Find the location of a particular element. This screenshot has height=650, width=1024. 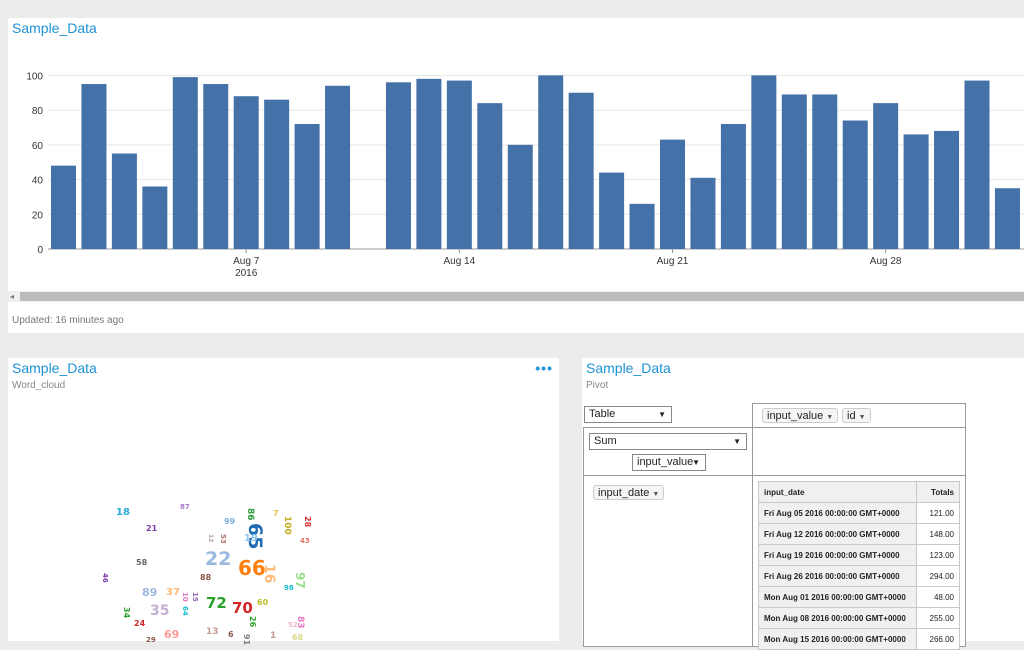

word-cloud-word: 1 is located at coordinates (273, 636).